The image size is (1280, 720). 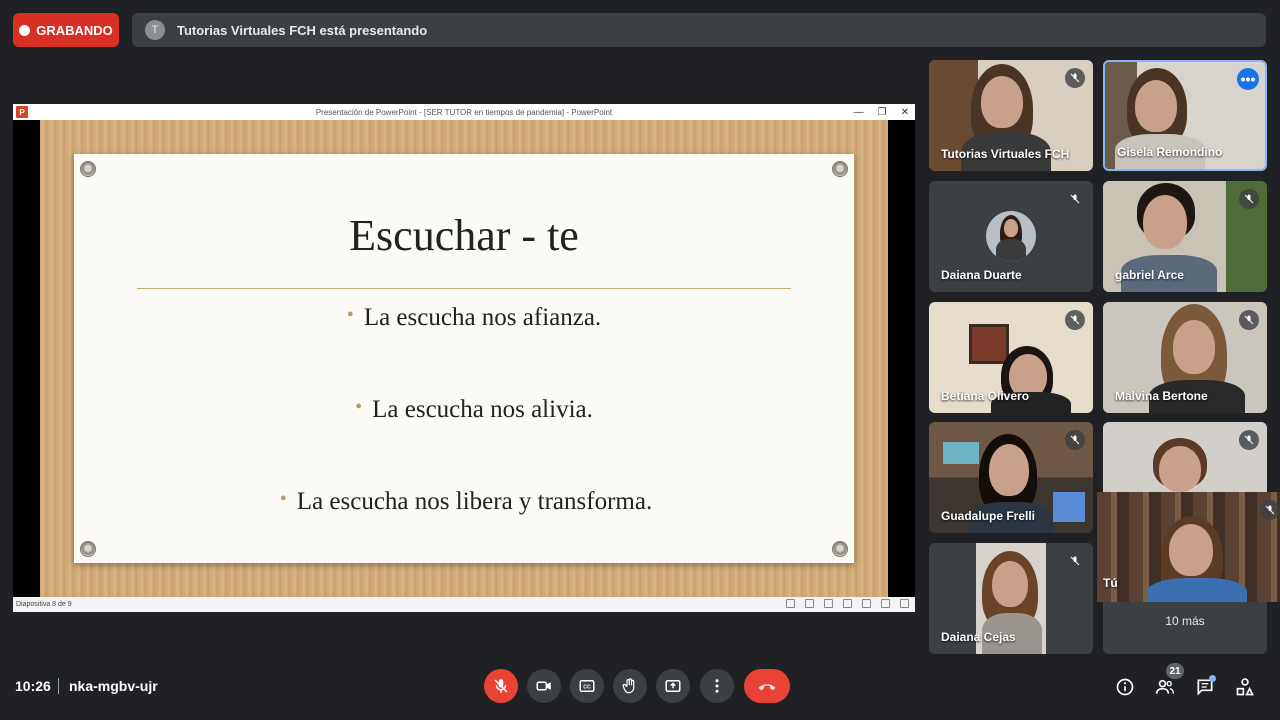 What do you see at coordinates (1170, 152) in the screenshot?
I see `participant-name: Gisela Remondino` at bounding box center [1170, 152].